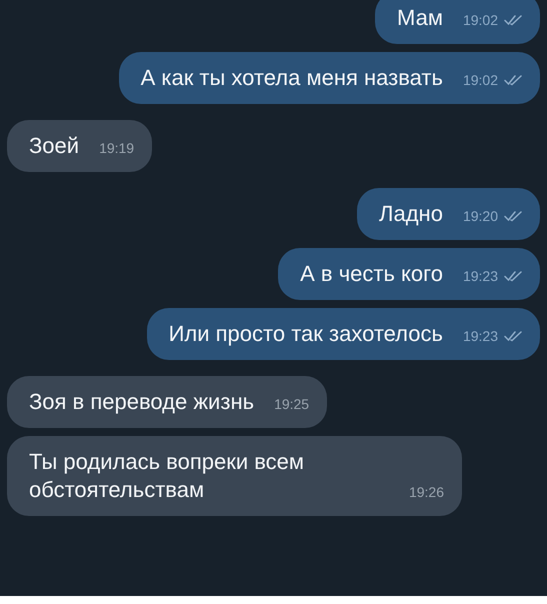 This screenshot has height=604, width=547. Describe the element at coordinates (411, 213) in the screenshot. I see `message-text: Ладно` at that location.